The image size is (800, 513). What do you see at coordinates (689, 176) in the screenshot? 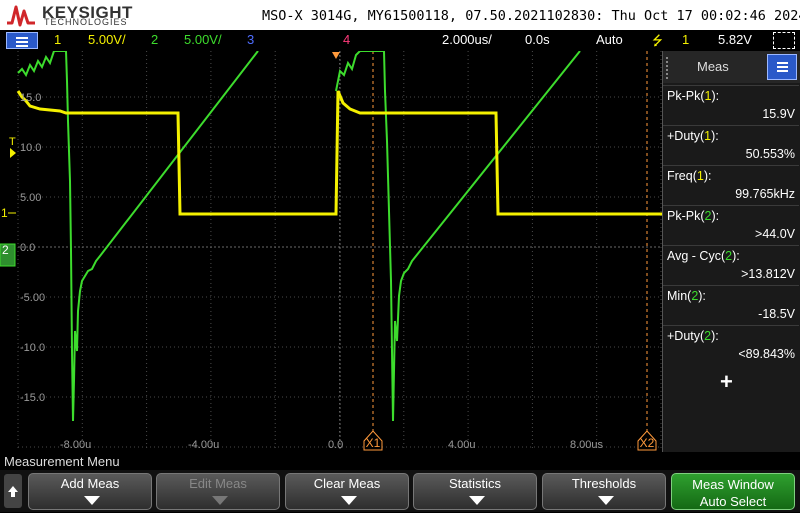
I see `measurement-name: Freq(1):` at bounding box center [689, 176].